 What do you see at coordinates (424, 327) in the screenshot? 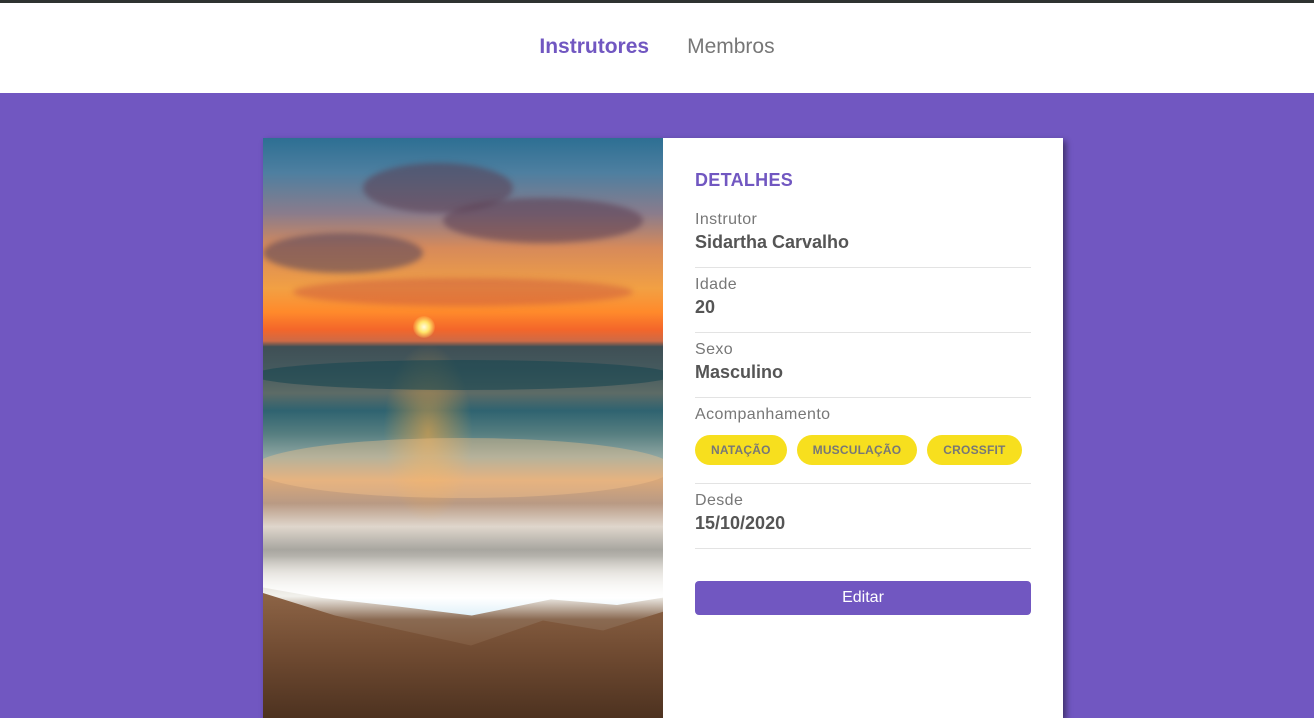
I see `sun-icon` at bounding box center [424, 327].